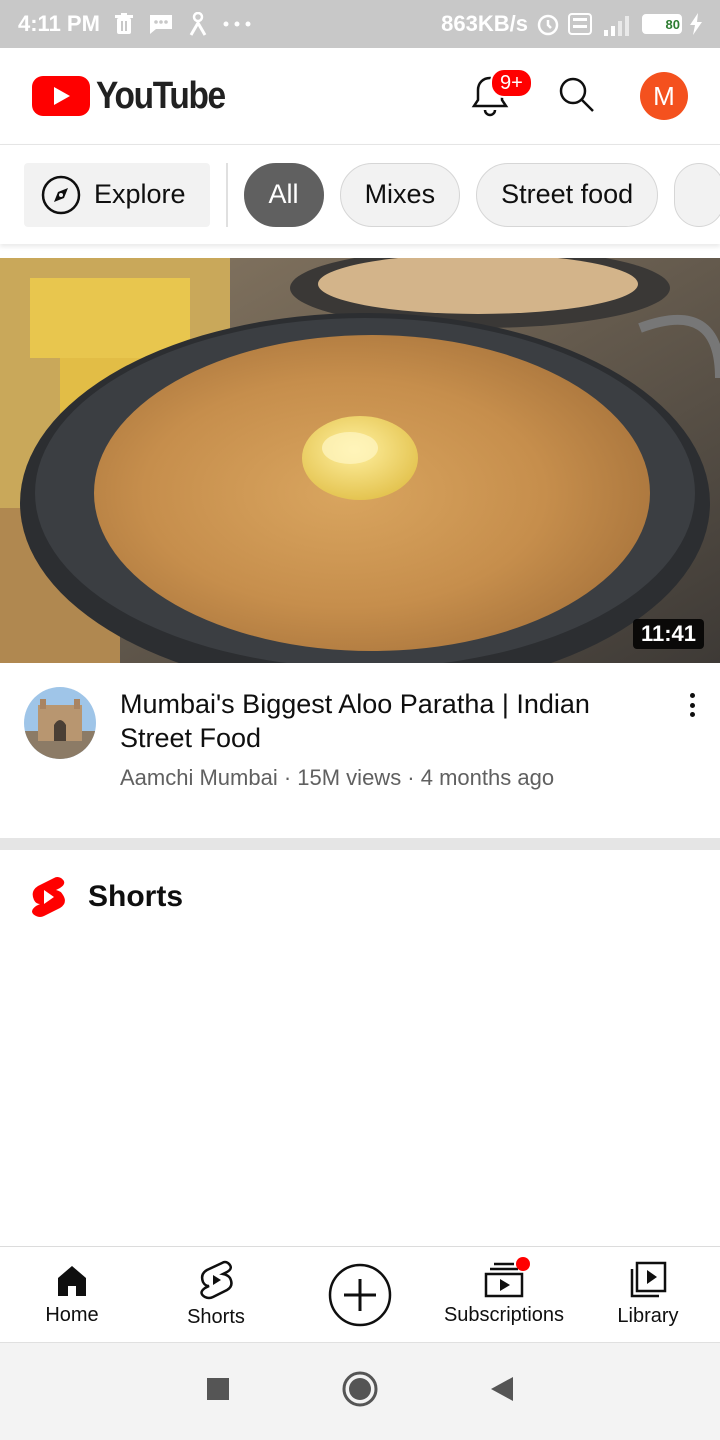 This screenshot has width=720, height=1440. I want to click on nav-subscriptions-label: Subscriptions, so click(504, 1315).